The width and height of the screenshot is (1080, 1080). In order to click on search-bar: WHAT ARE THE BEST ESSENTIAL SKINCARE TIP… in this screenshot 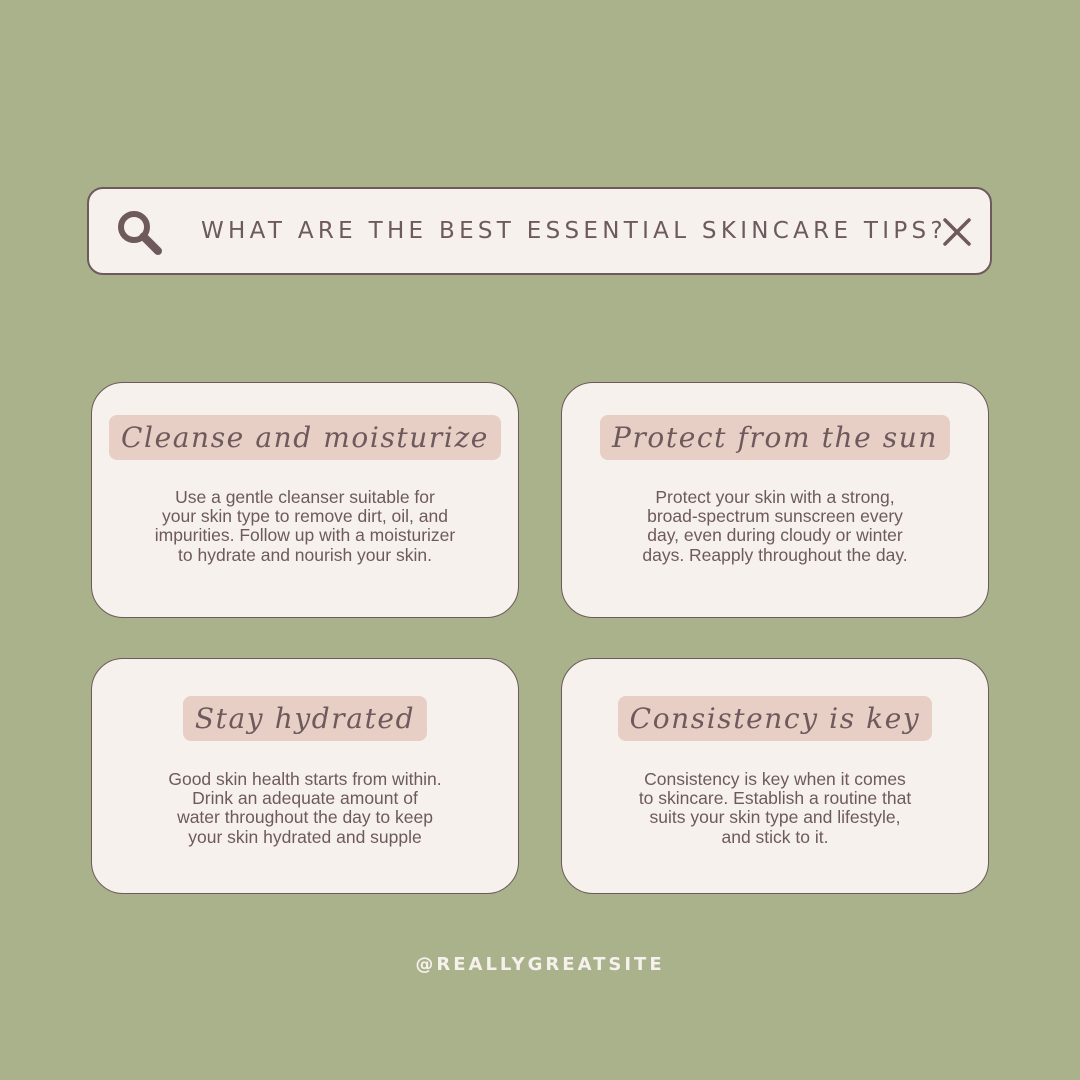, I will do `click(539, 231)`.